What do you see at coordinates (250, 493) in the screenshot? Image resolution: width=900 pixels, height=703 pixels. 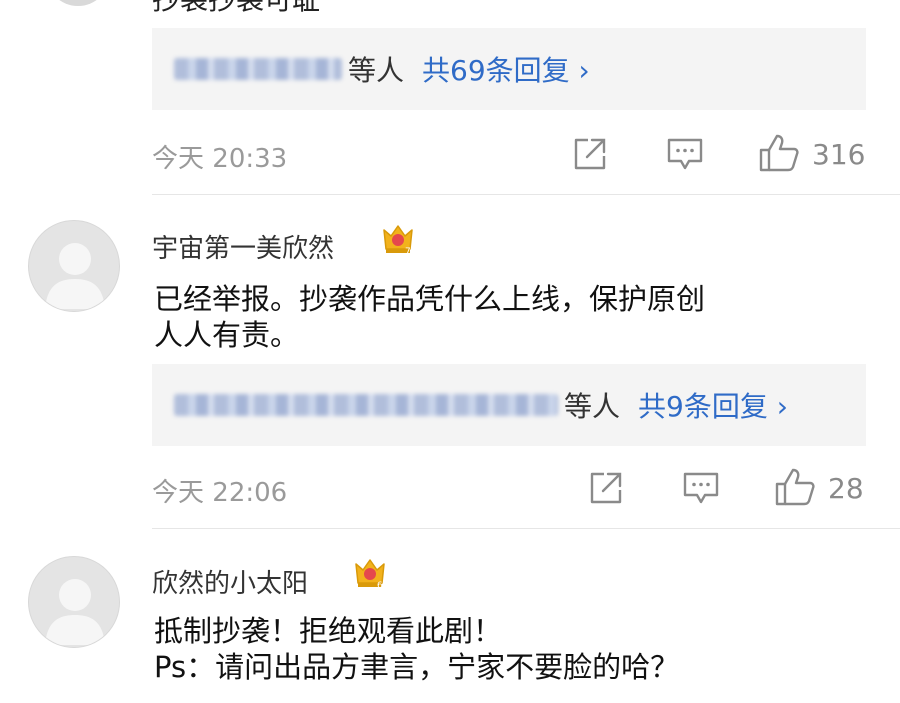 I see `timestamp-clock: 22:06` at bounding box center [250, 493].